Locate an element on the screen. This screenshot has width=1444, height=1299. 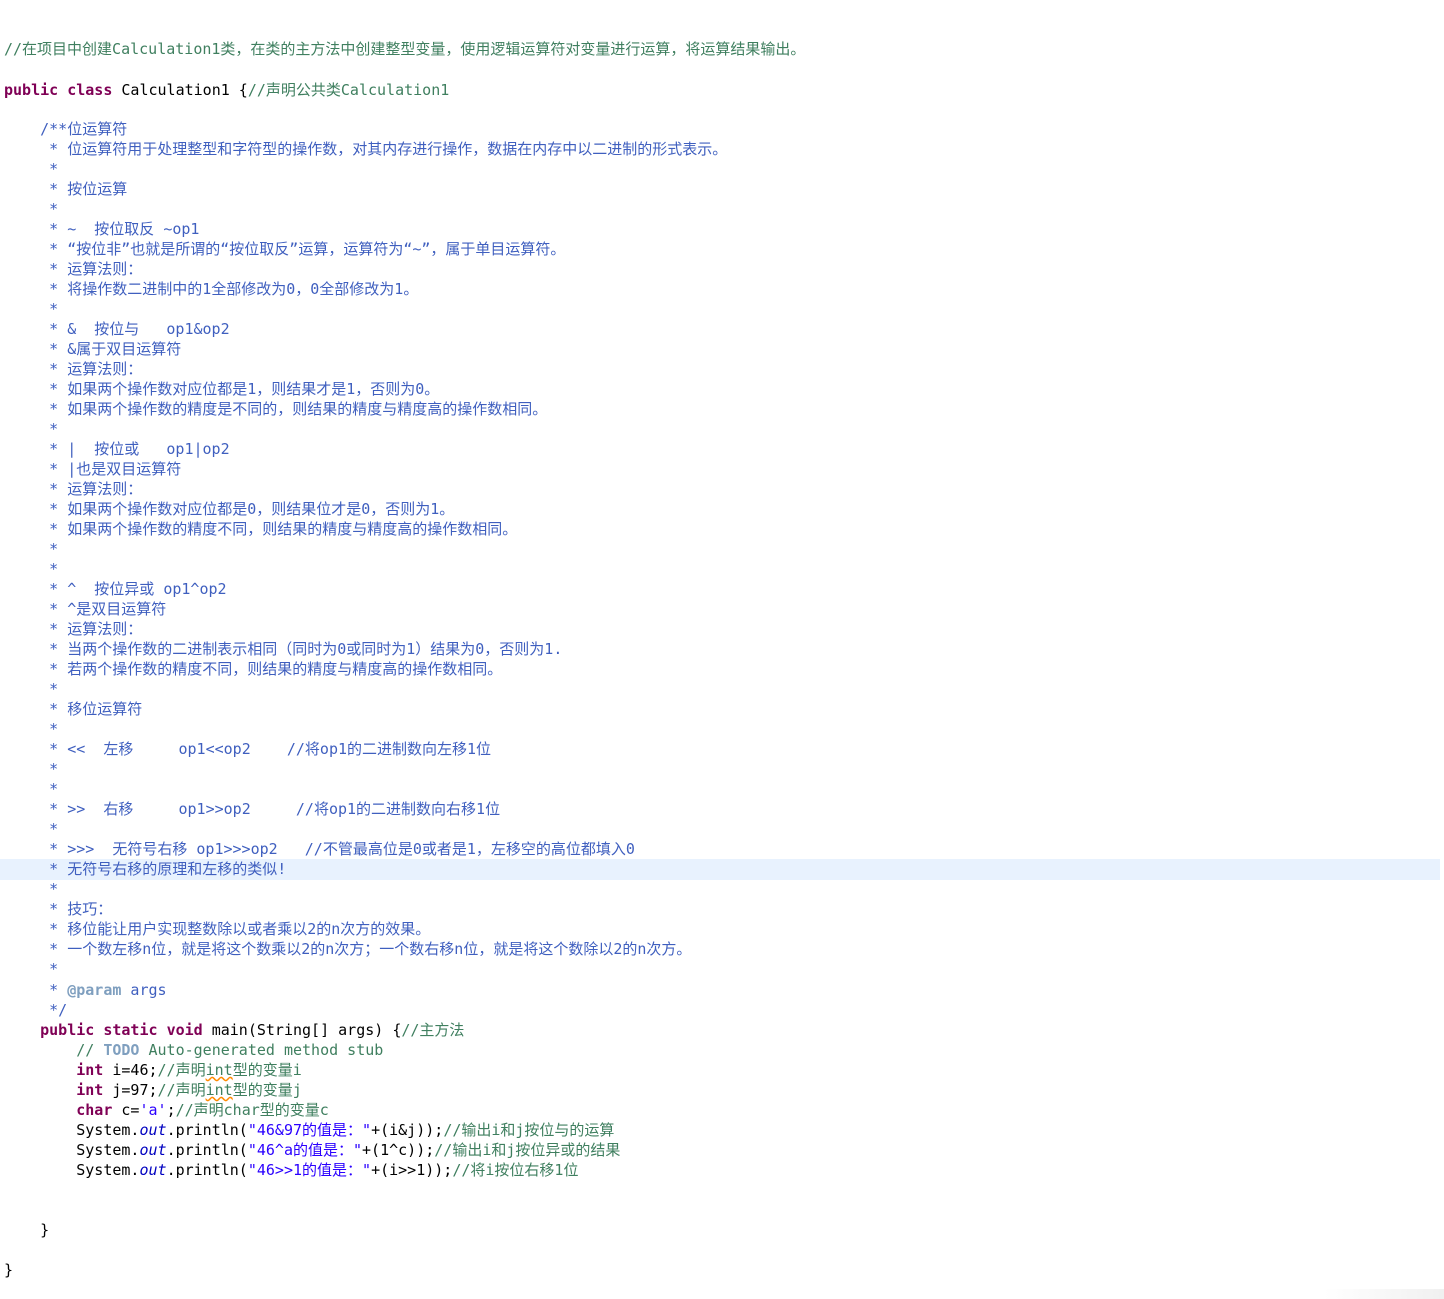
javadoc-line: * 将操作数二进制中的1全部修改为0，0全部修改为1。 is located at coordinates (211, 289).